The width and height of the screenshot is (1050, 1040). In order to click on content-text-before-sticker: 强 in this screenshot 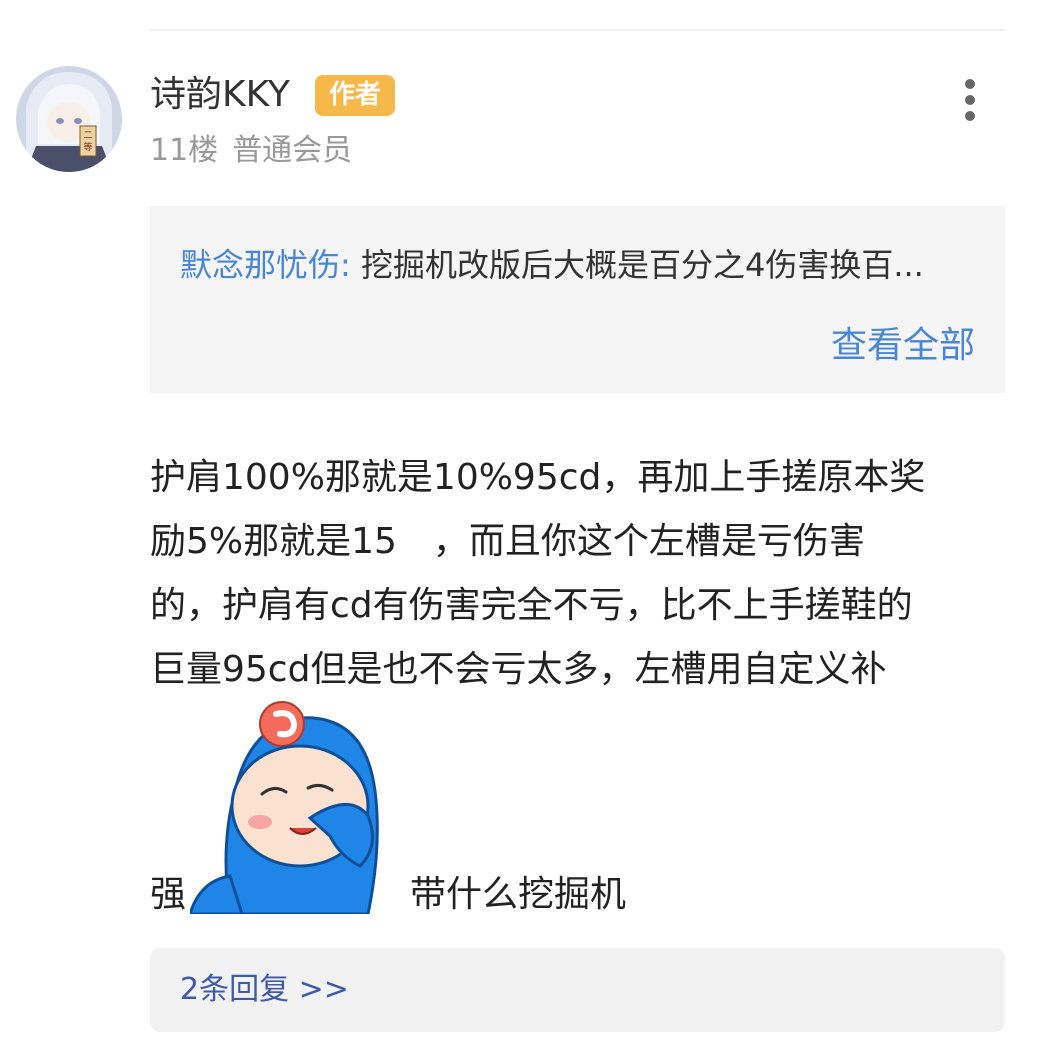, I will do `click(168, 894)`.